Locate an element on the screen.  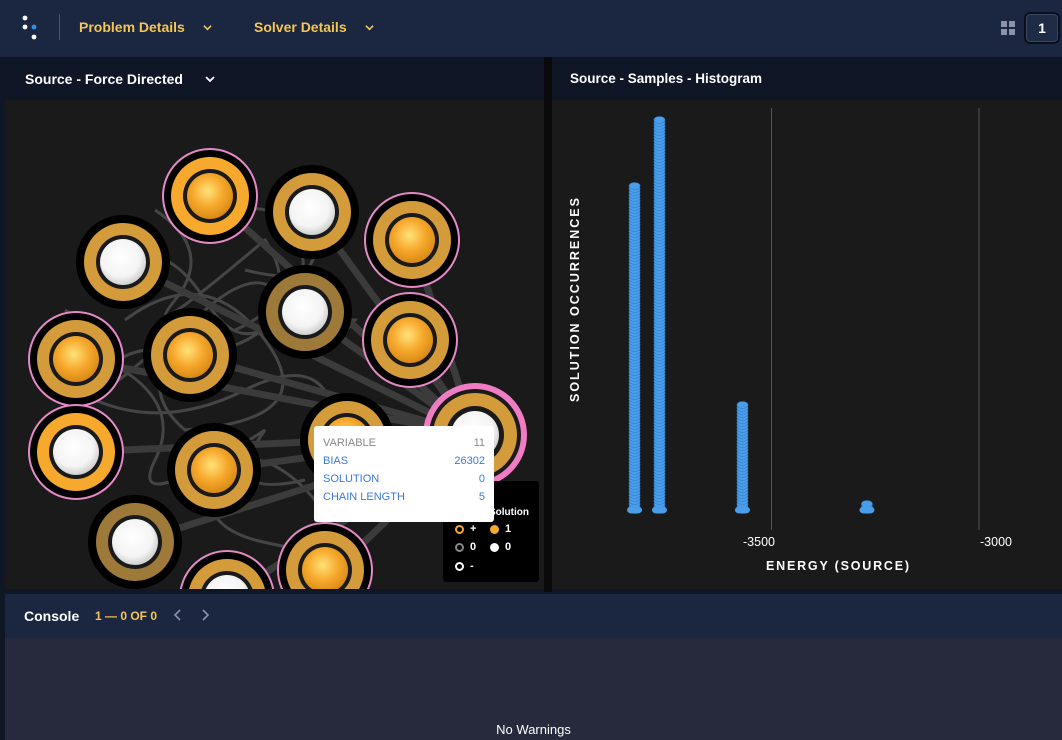
ring-orange-icon is located at coordinates (459, 529).